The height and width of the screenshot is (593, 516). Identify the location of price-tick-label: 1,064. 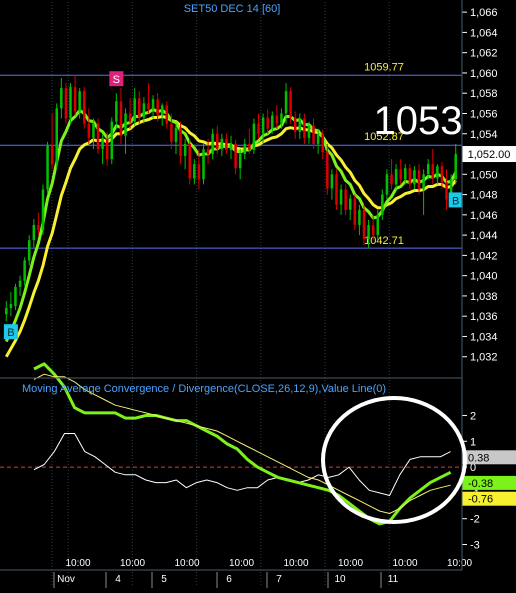
(484, 33).